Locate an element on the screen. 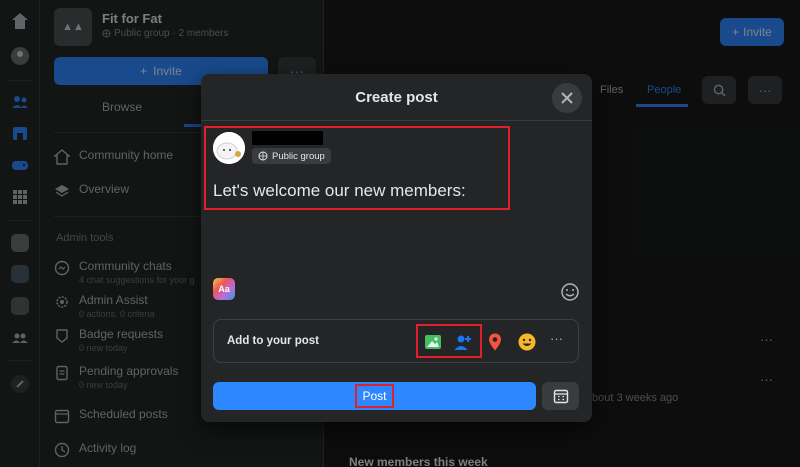 This screenshot has height=467, width=800. more-options-icon: ··· is located at coordinates (556, 338).